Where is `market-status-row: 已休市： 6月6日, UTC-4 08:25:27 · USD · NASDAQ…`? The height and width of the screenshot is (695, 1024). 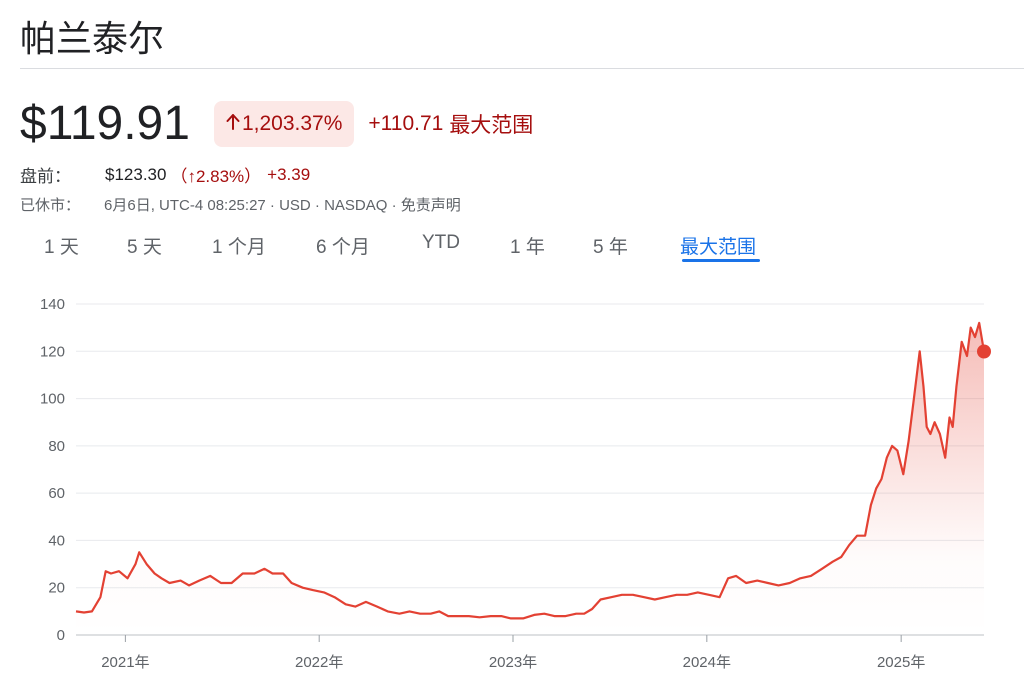 market-status-row: 已休市： 6月6日, UTC-4 08:25:27 · USD · NASDAQ… is located at coordinates (240, 204).